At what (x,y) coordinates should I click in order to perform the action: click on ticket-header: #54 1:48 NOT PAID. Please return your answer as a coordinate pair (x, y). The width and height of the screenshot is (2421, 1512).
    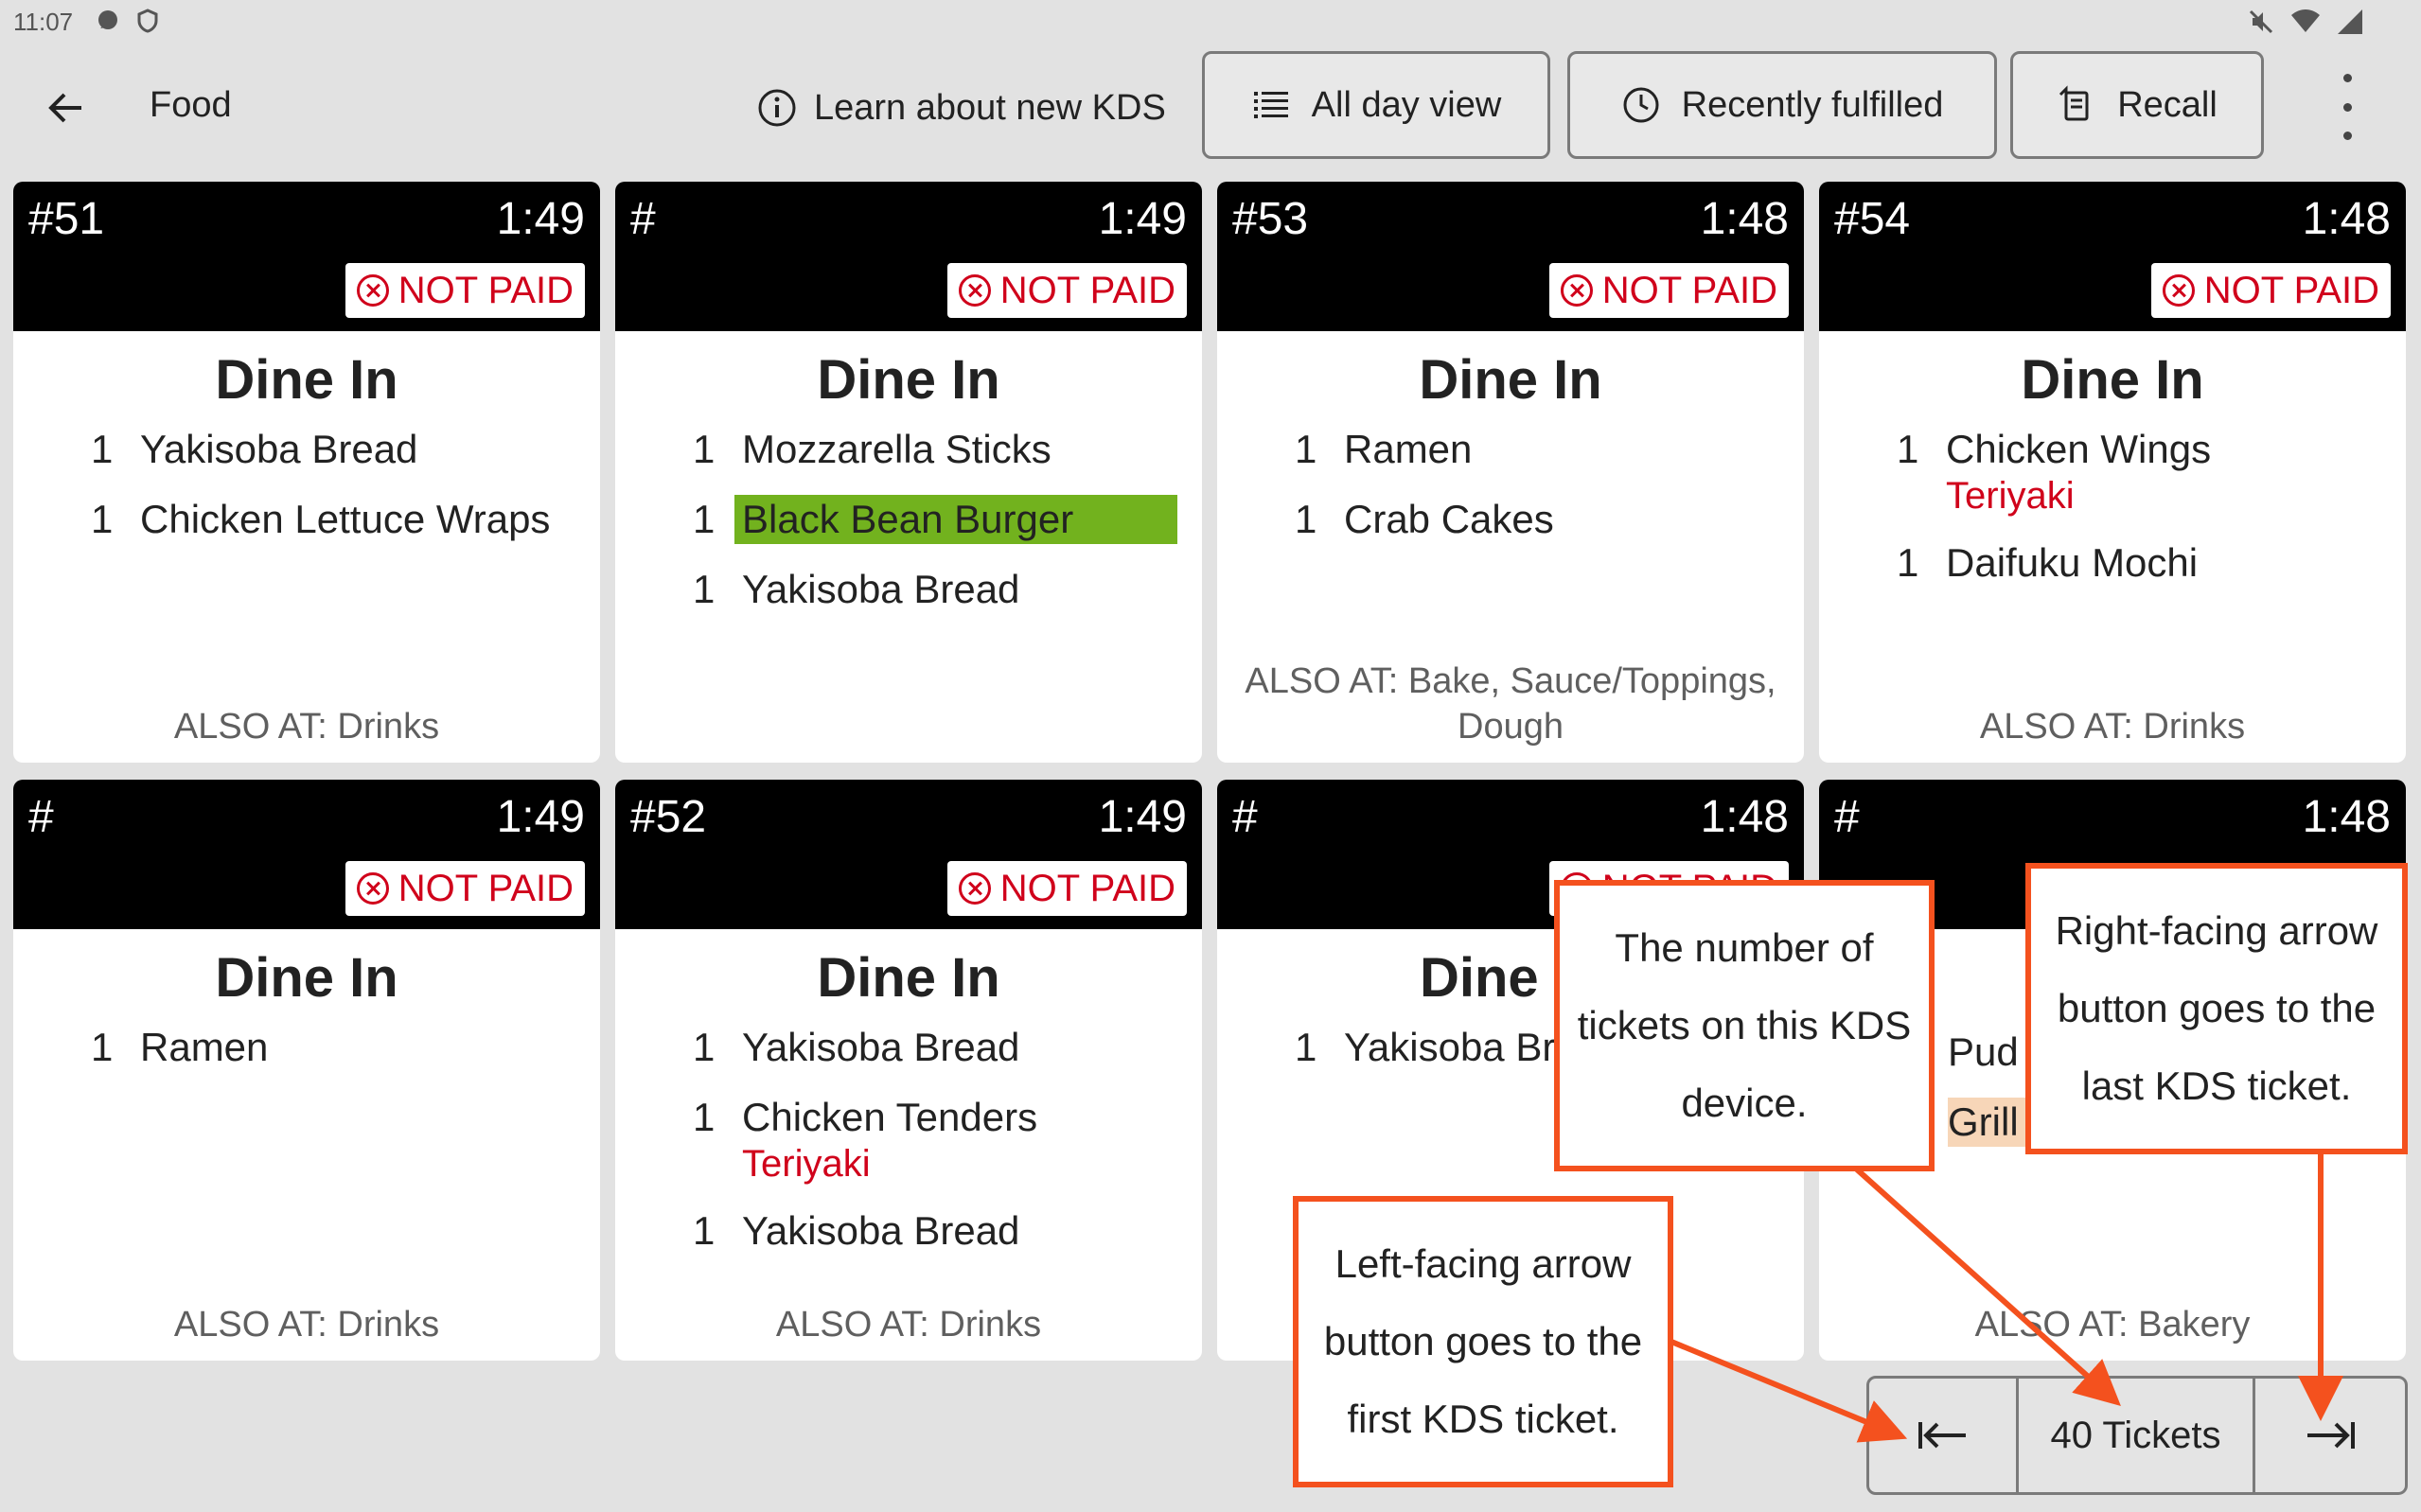
    Looking at the image, I should click on (2112, 256).